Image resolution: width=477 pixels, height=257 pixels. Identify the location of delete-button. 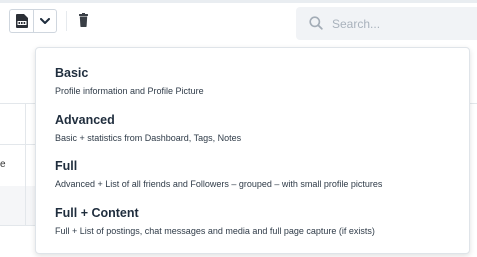
(83, 20).